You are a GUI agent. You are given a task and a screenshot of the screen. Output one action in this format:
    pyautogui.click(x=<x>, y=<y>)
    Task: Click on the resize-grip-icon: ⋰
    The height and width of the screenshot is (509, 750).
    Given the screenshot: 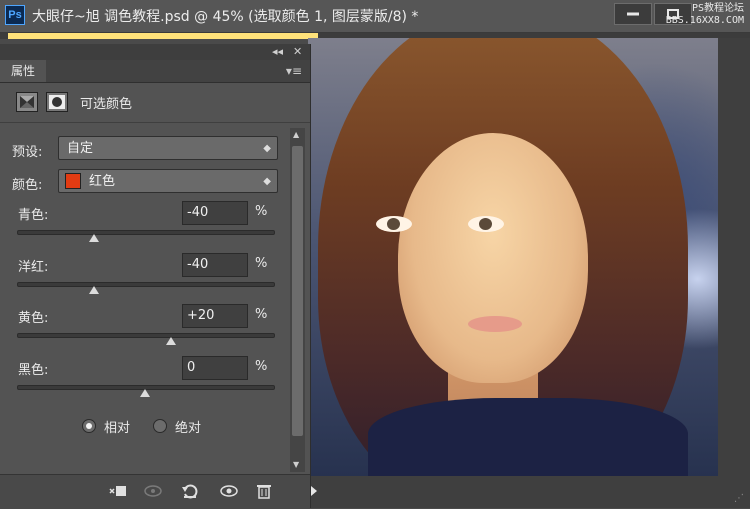 What is the action you would take?
    pyautogui.click(x=739, y=498)
    